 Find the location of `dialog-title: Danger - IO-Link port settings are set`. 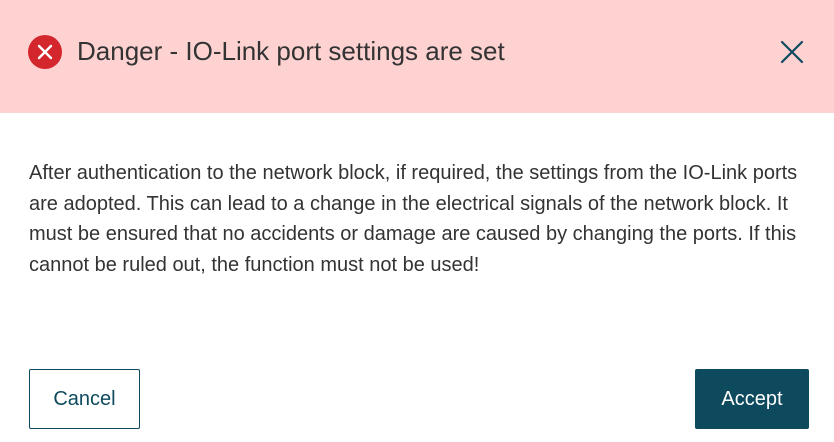

dialog-title: Danger - IO-Link port settings are set is located at coordinates (291, 51).